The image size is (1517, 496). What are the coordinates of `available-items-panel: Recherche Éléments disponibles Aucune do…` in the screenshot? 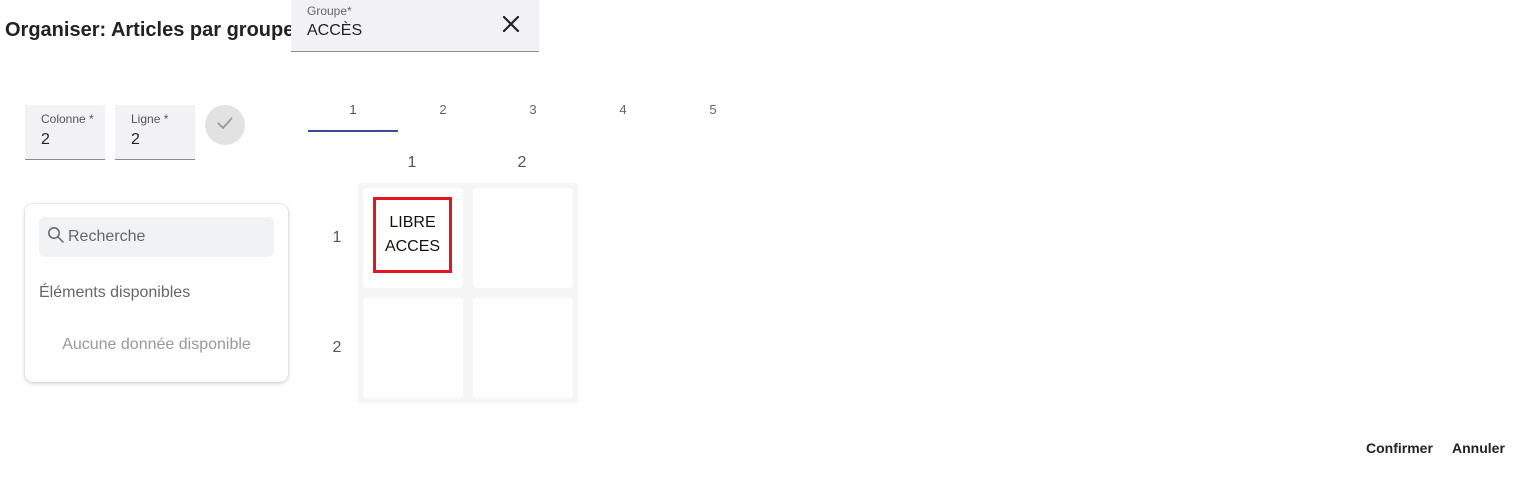 It's located at (156, 293).